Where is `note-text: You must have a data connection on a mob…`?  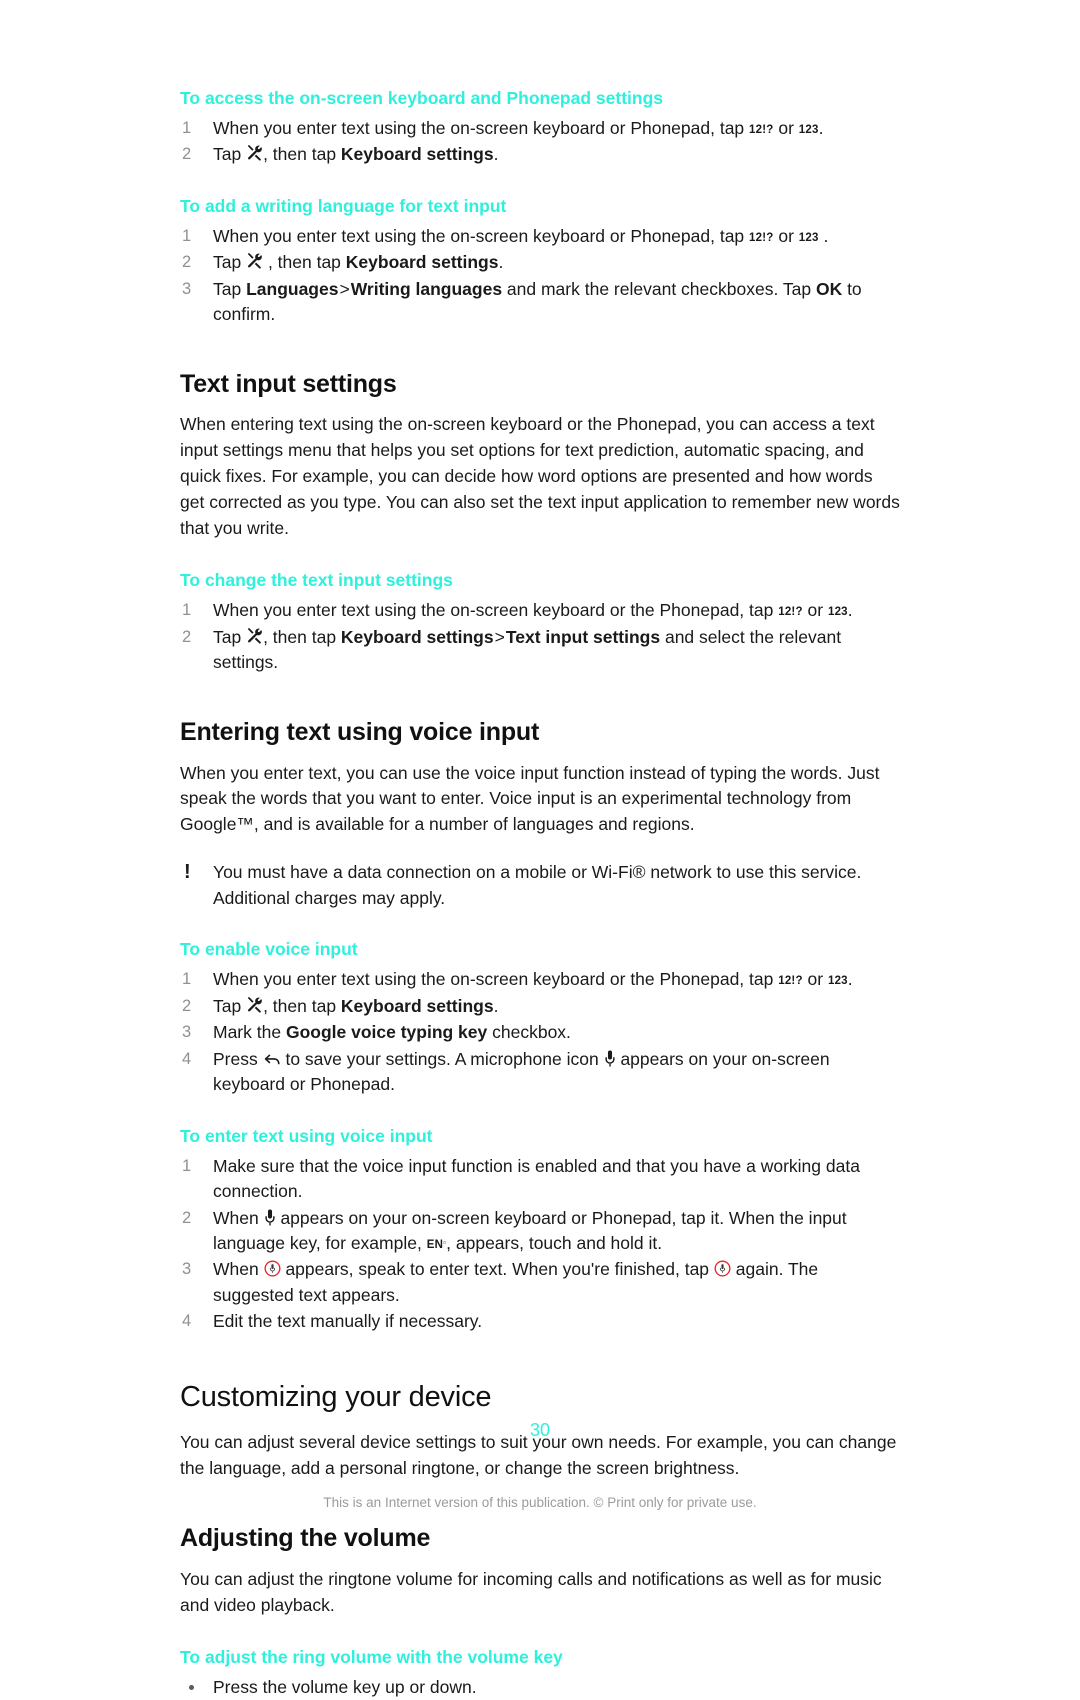 note-text: You must have a data connection on a mob… is located at coordinates (537, 885).